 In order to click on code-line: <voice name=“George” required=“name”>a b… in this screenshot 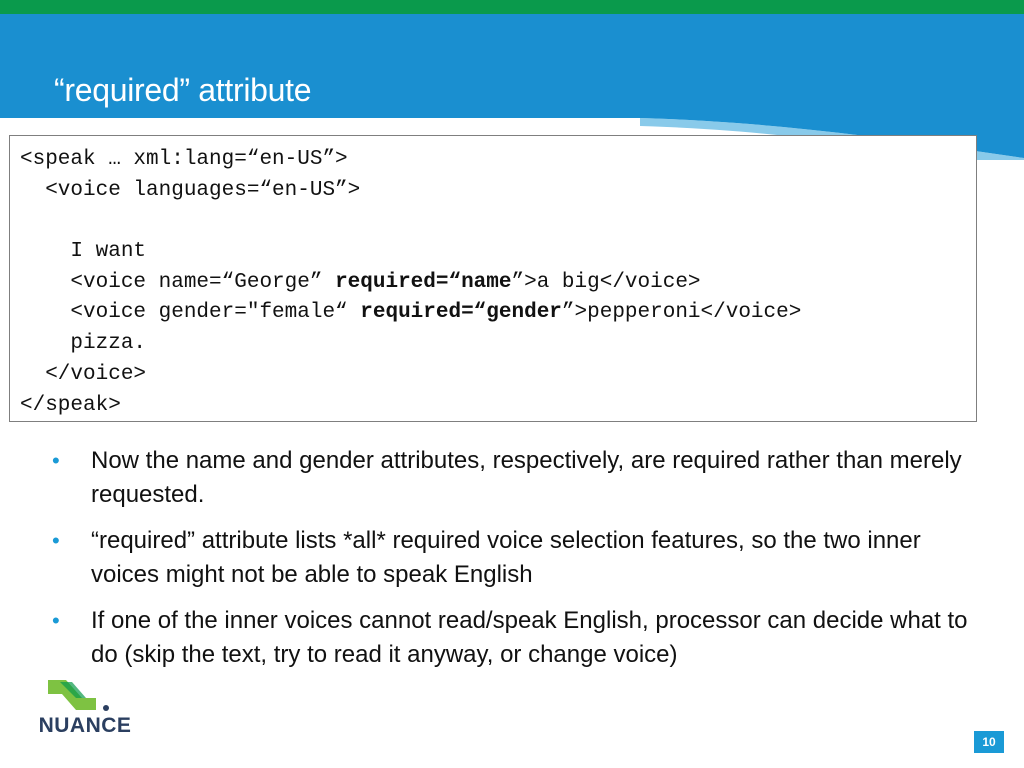, I will do `click(498, 283)`.